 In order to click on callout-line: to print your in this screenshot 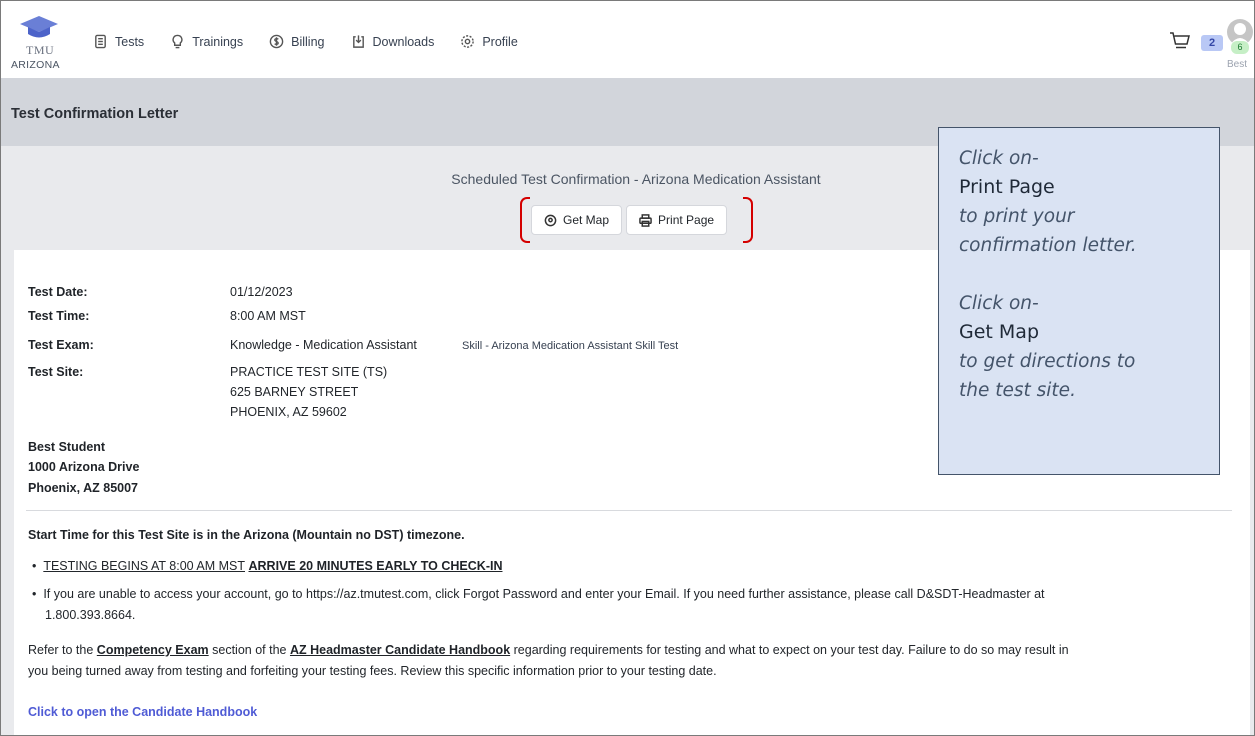, I will do `click(1017, 216)`.